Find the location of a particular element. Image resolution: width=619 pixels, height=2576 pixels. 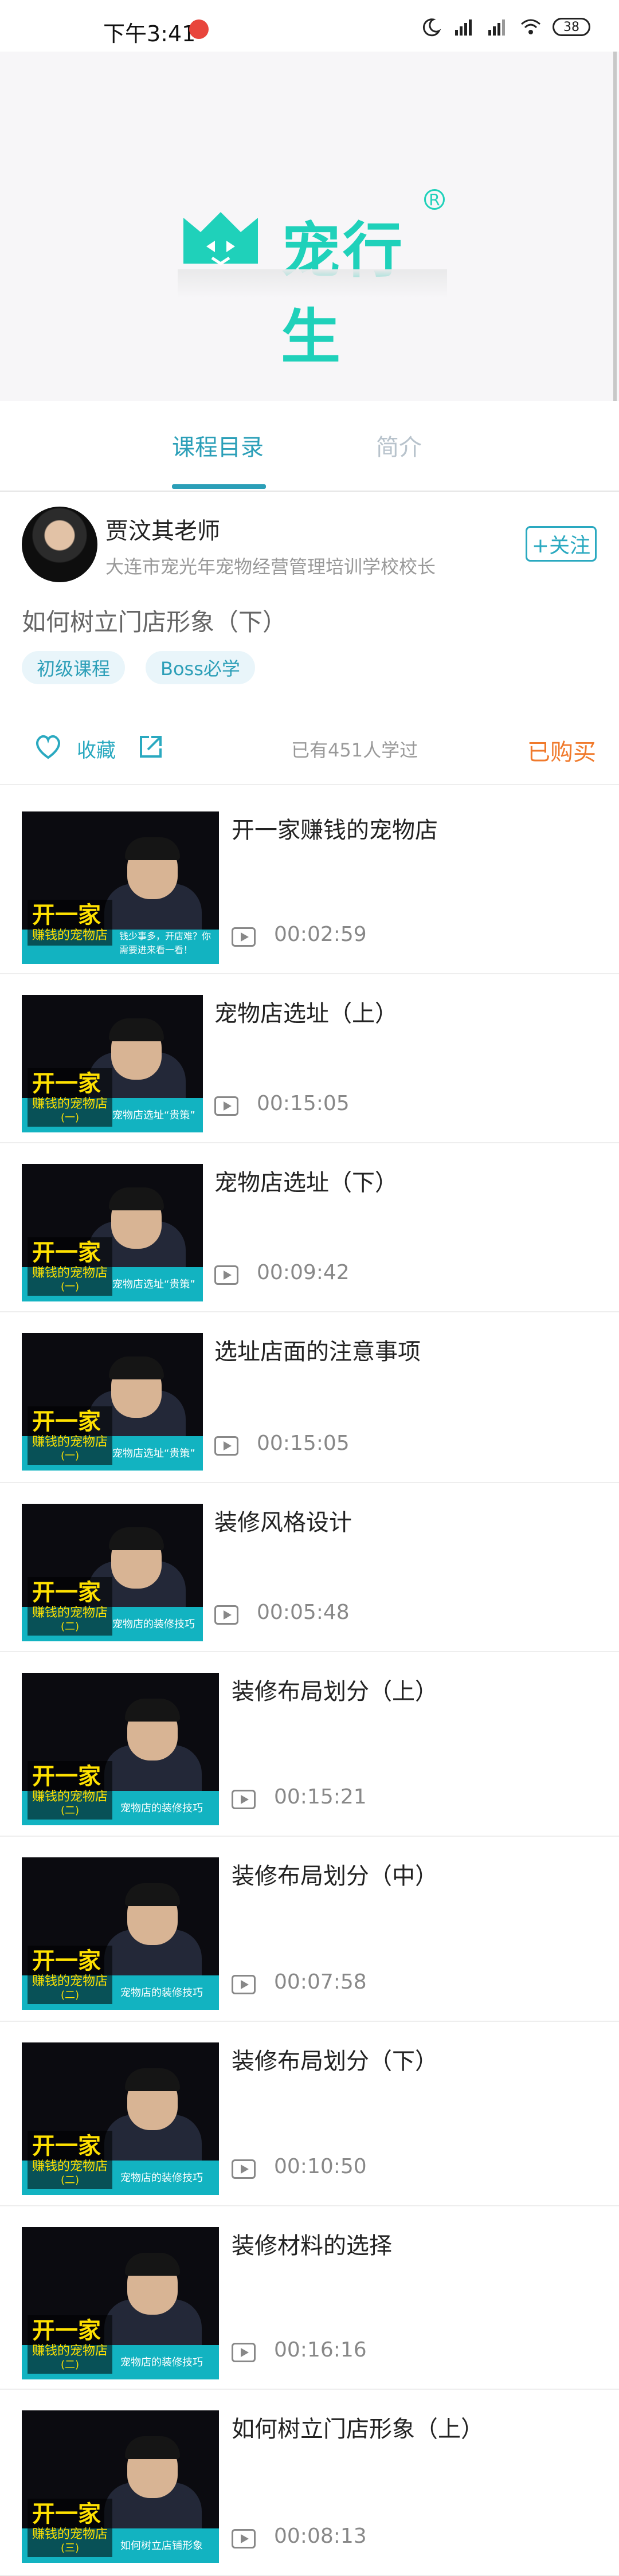

thumbnail-part: (一) is located at coordinates (70, 1456).